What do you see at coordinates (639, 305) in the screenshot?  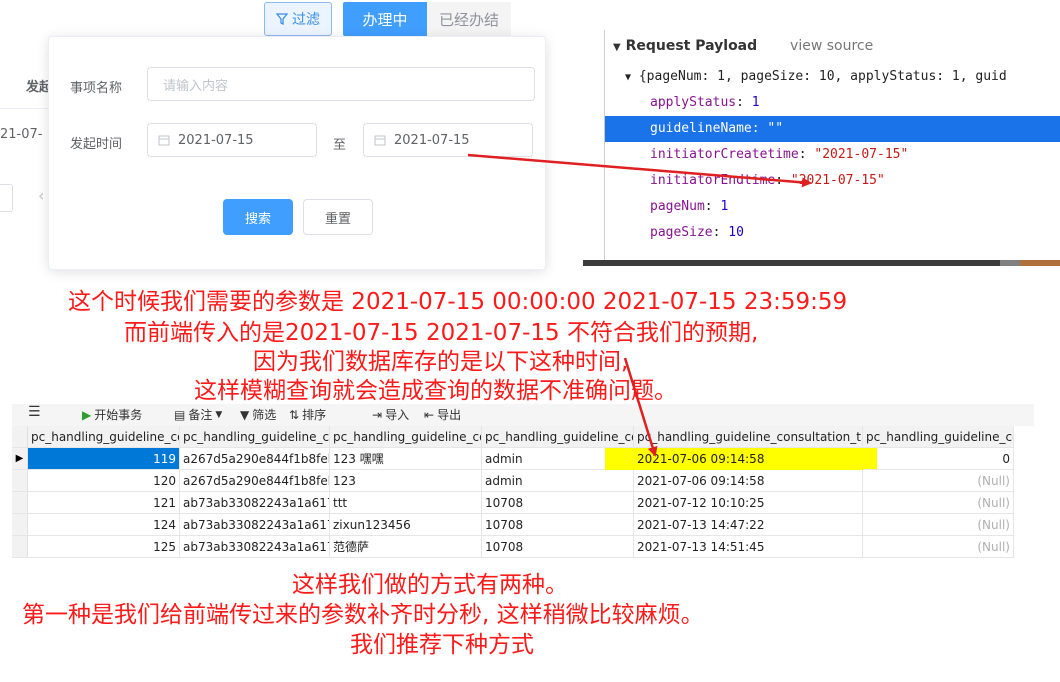 I see `annotation-arrows` at bounding box center [639, 305].